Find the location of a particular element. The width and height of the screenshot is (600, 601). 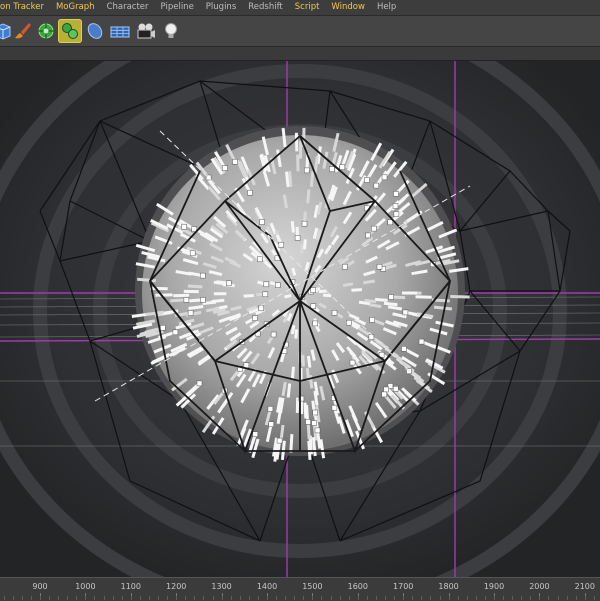

menu-item-plugins: Plugins is located at coordinates (221, 7).